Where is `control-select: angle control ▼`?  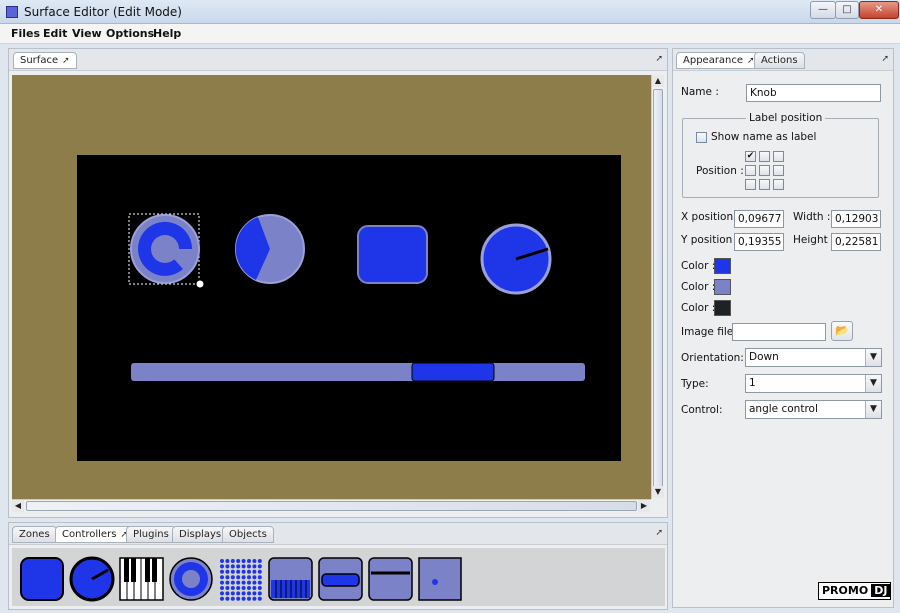 control-select: angle control ▼ is located at coordinates (813, 409).